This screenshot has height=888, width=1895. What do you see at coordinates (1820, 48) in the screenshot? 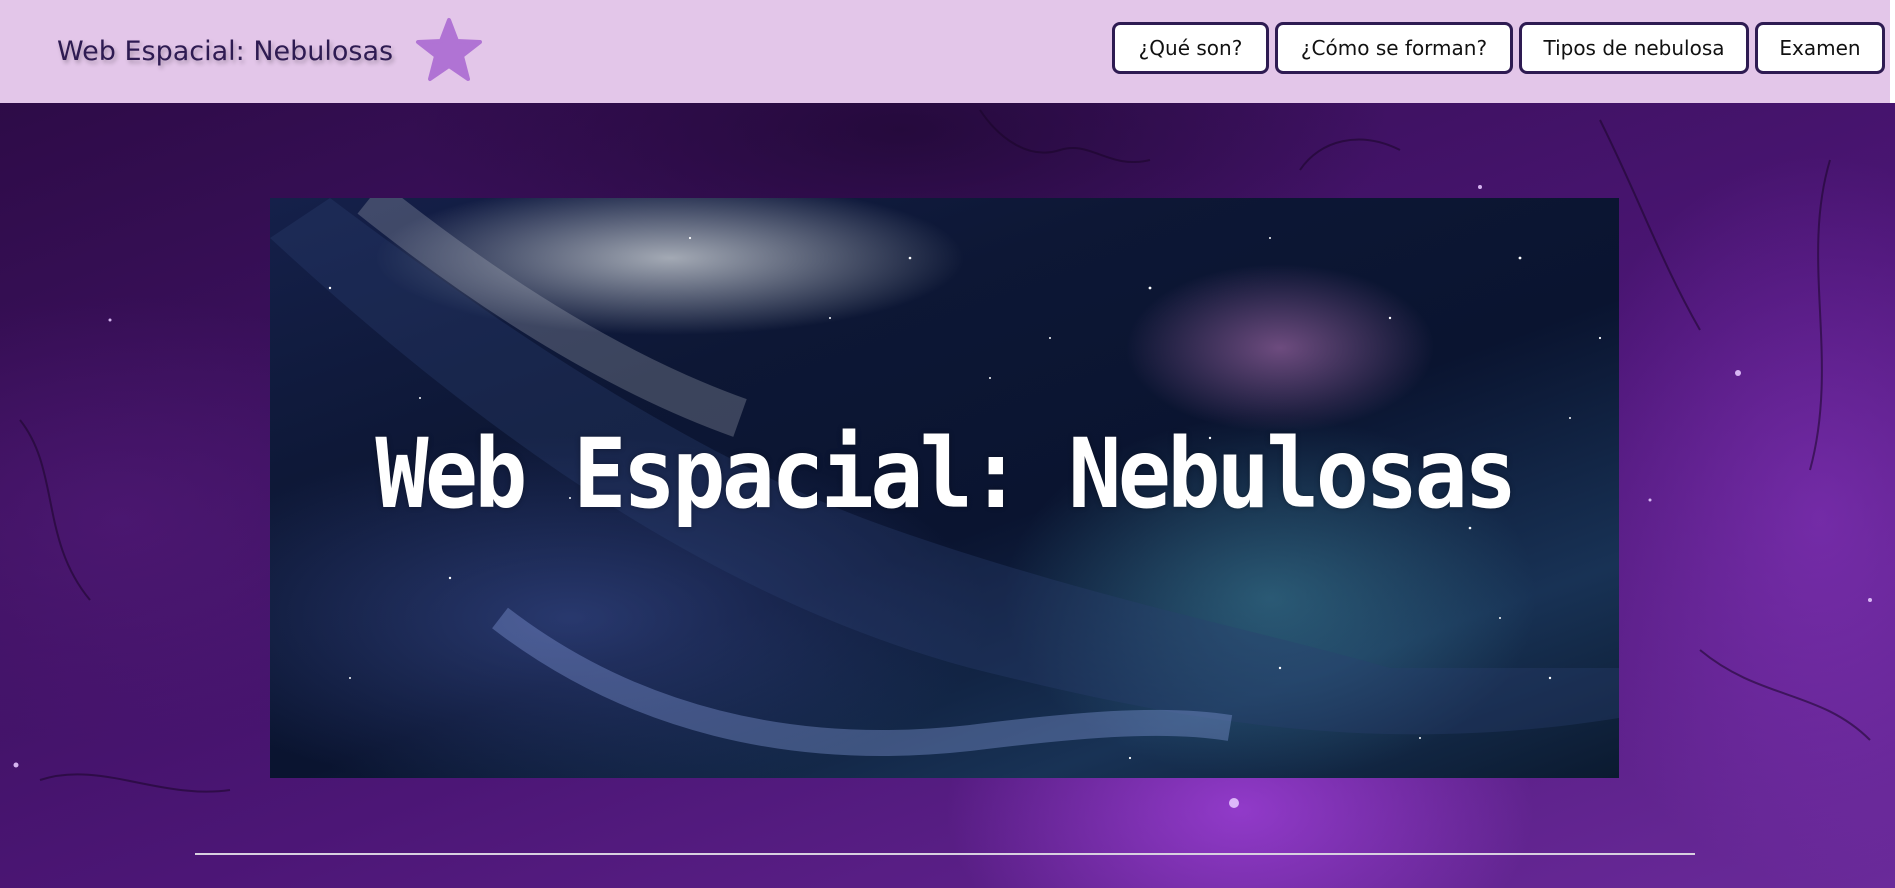
I see `nav-button-examen: Examen` at bounding box center [1820, 48].